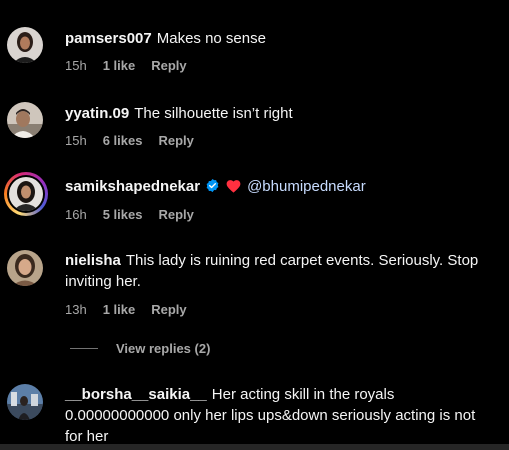 Image resolution: width=509 pixels, height=450 pixels. I want to click on comment-likes: 5 likes, so click(123, 214).